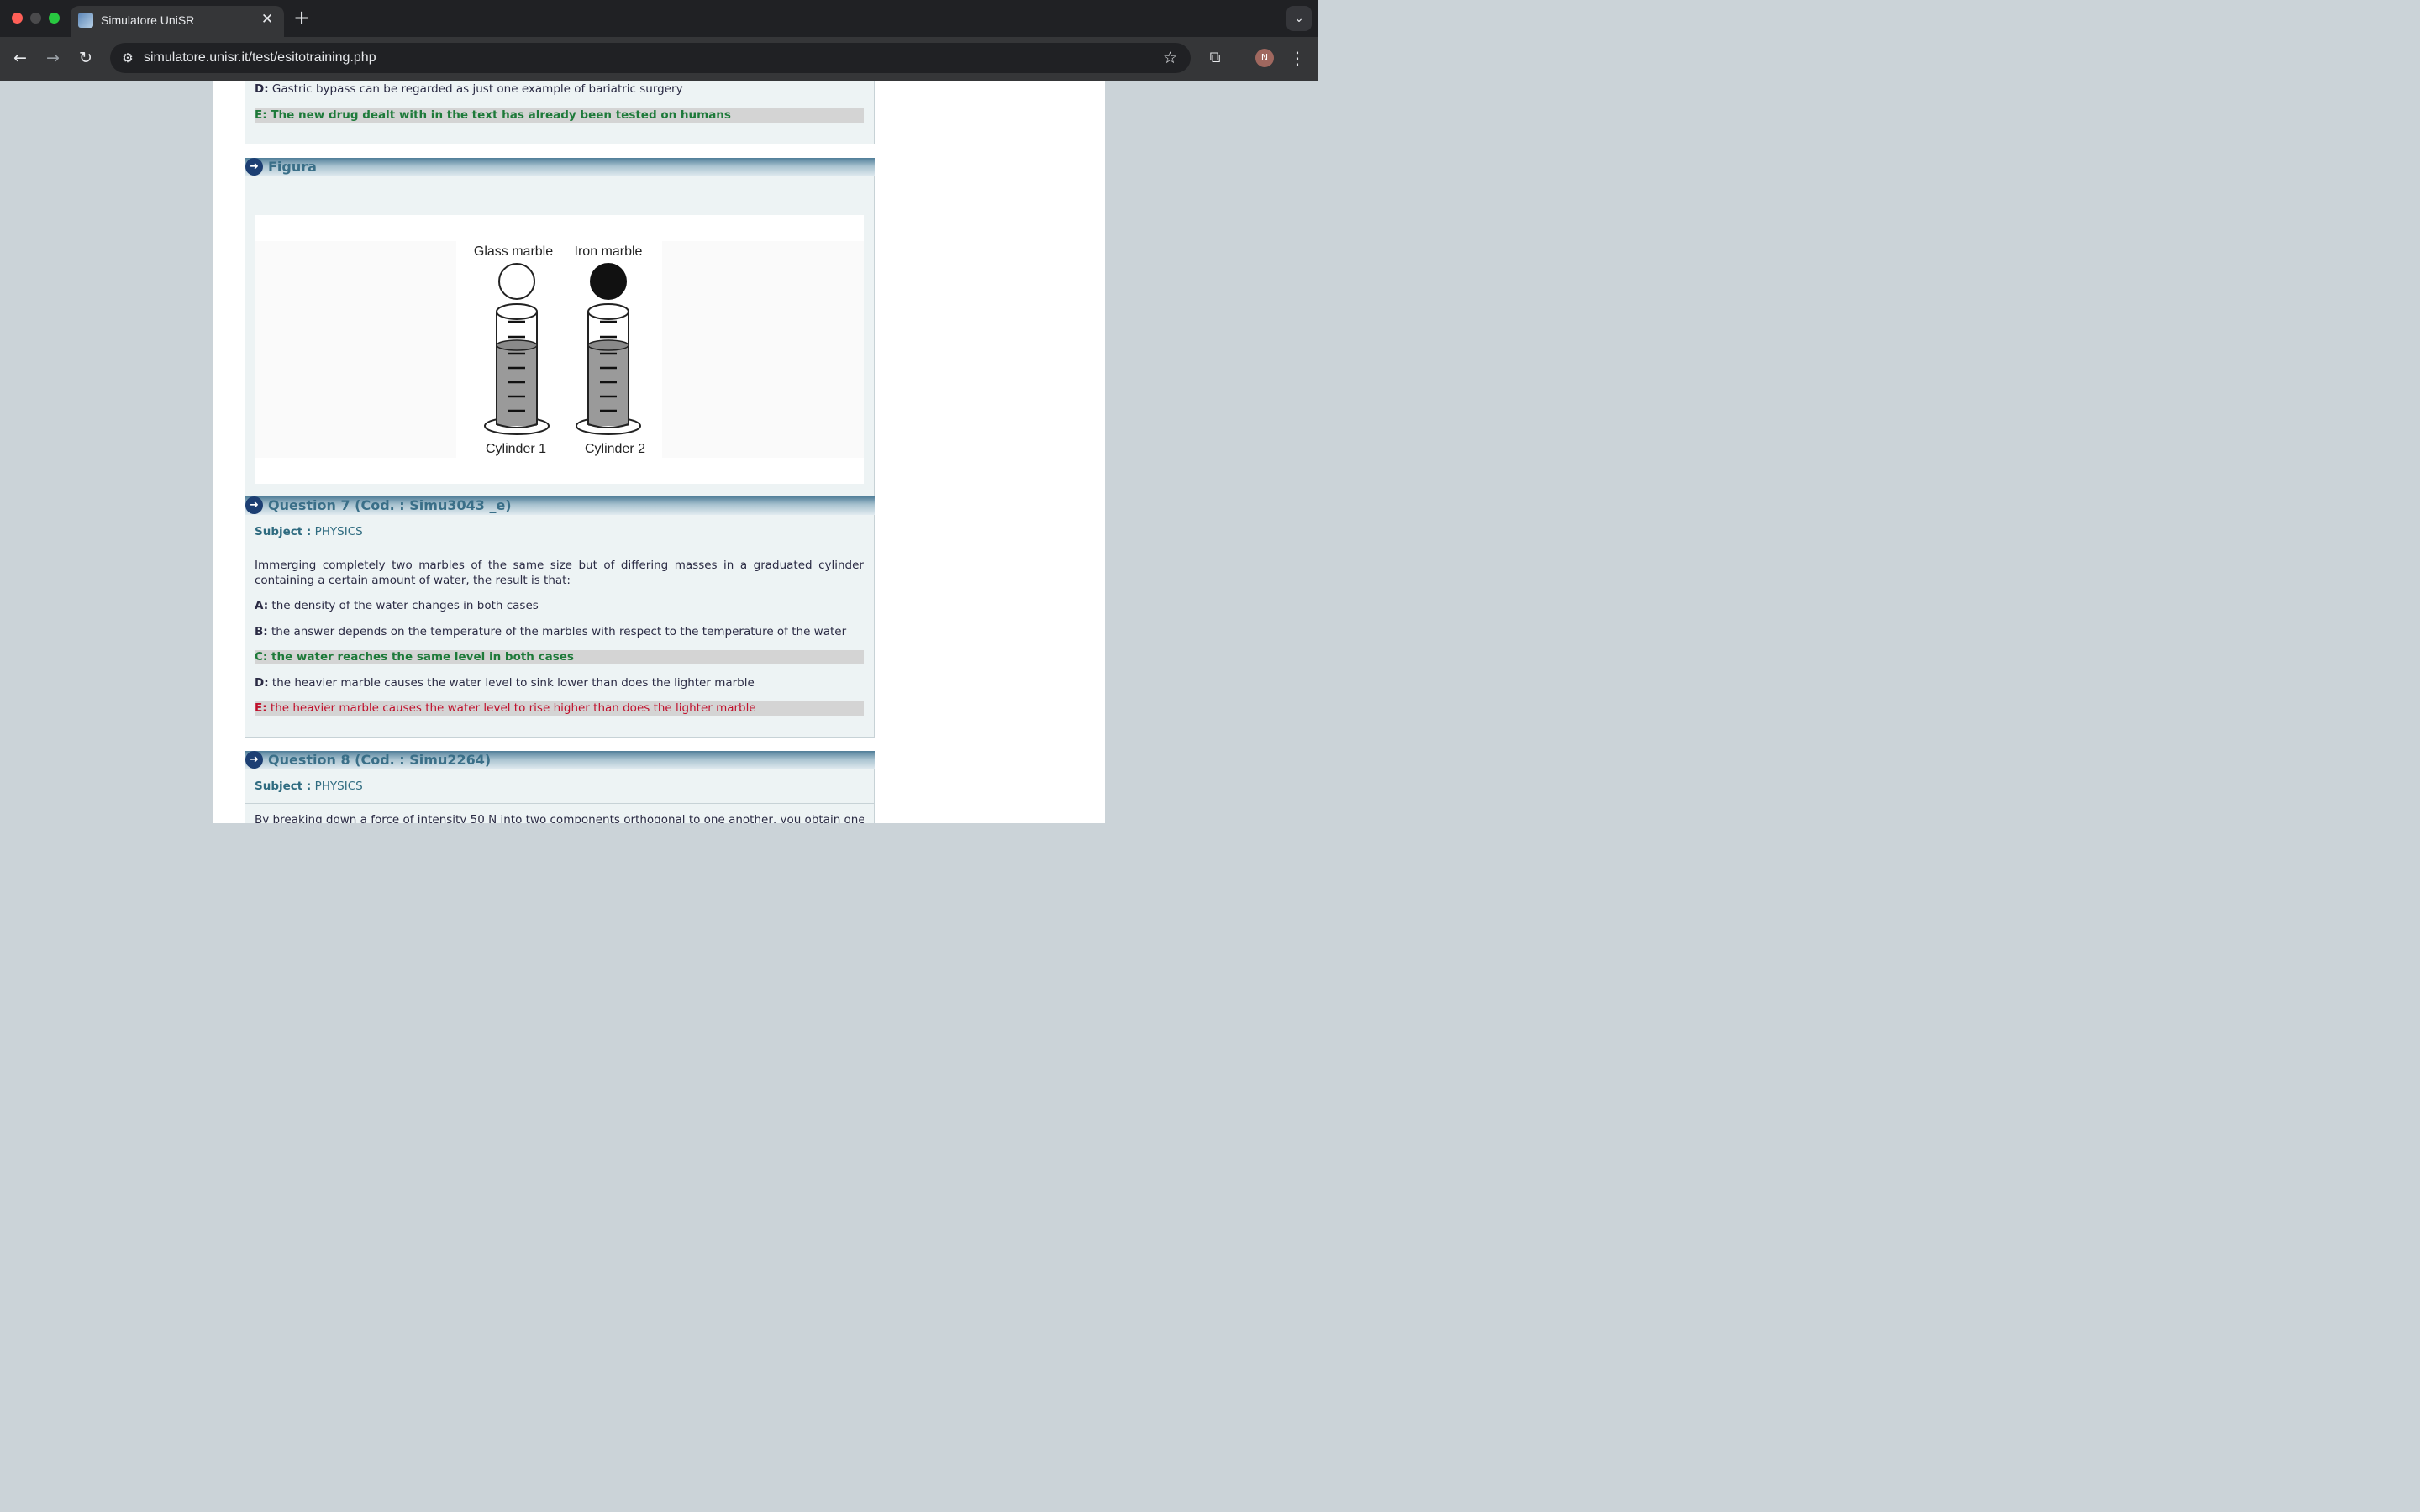 Image resolution: width=2420 pixels, height=1512 pixels. Describe the element at coordinates (1264, 58) in the screenshot. I see `profile-avatar: N` at that location.